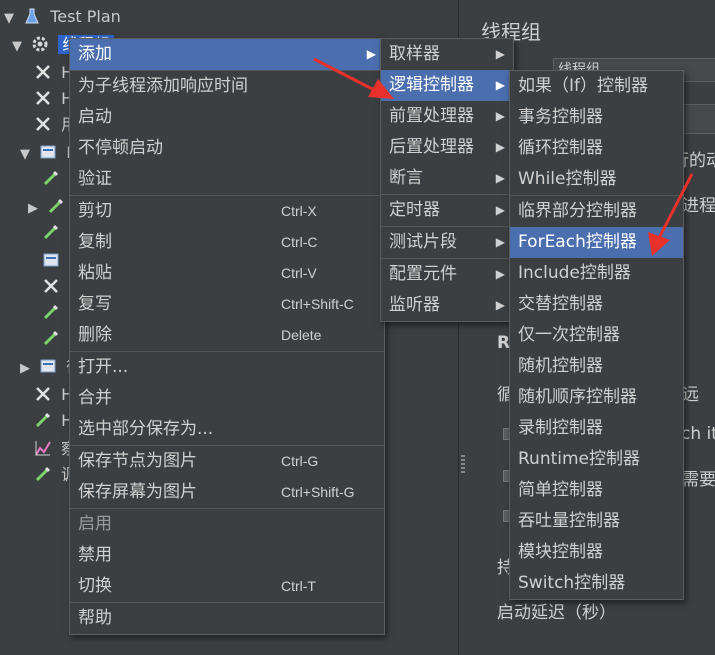 Image resolution: width=715 pixels, height=655 pixels. I want to click on menu-item-transaction-controller: 事务控制器, so click(596, 117).